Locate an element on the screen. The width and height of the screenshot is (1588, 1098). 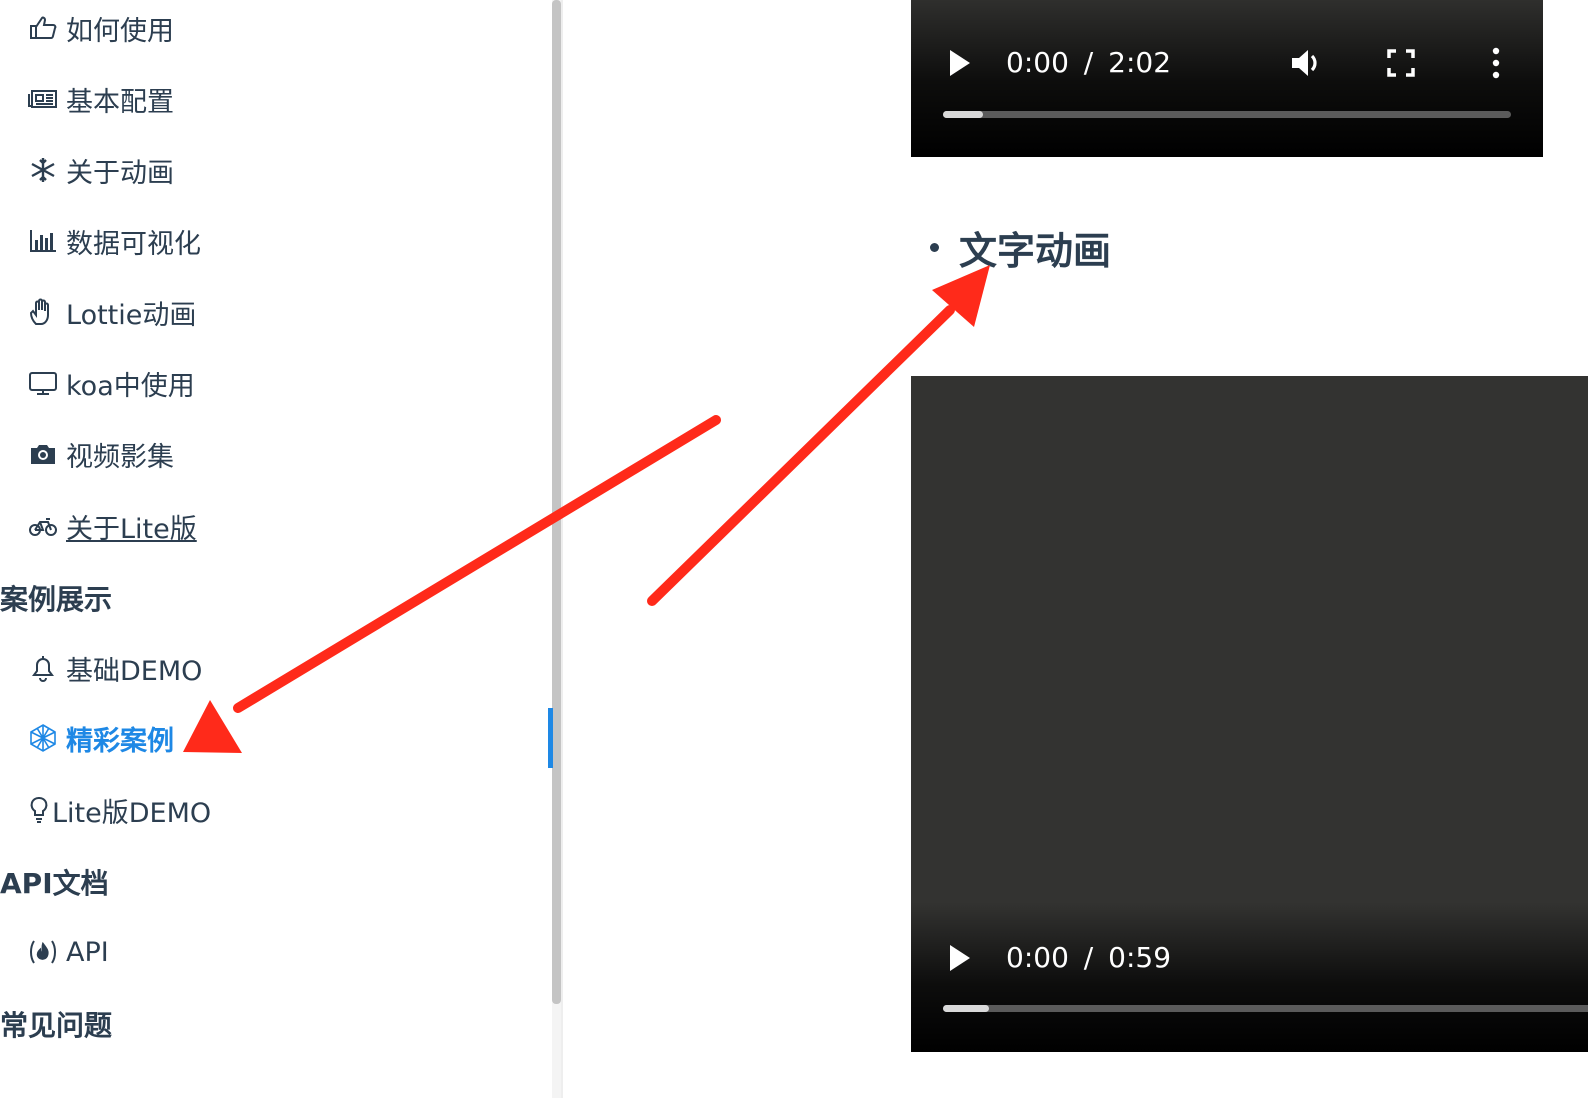
sidebar-item-api: API is located at coordinates (68, 952).